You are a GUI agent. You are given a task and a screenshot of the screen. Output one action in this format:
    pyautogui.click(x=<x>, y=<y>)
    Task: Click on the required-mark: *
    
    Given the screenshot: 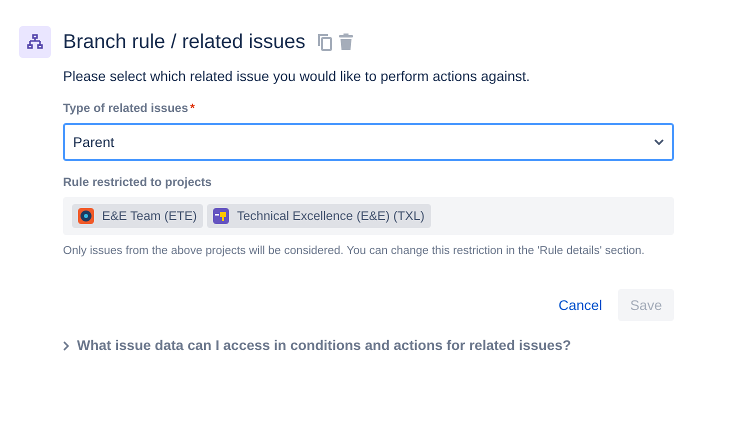 What is the action you would take?
    pyautogui.click(x=192, y=108)
    